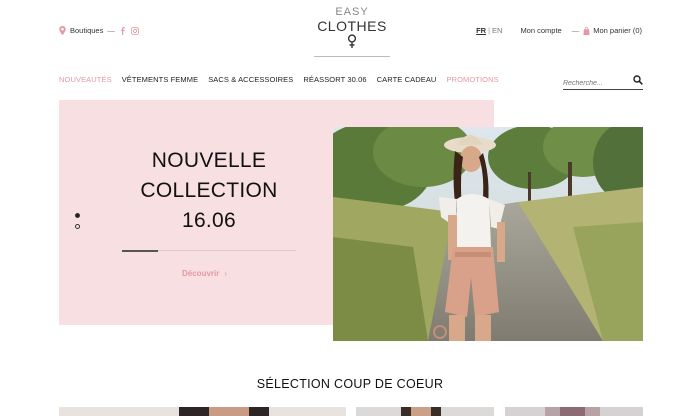 The width and height of the screenshot is (700, 416). What do you see at coordinates (62, 30) in the screenshot?
I see `location-pin-icon` at bounding box center [62, 30].